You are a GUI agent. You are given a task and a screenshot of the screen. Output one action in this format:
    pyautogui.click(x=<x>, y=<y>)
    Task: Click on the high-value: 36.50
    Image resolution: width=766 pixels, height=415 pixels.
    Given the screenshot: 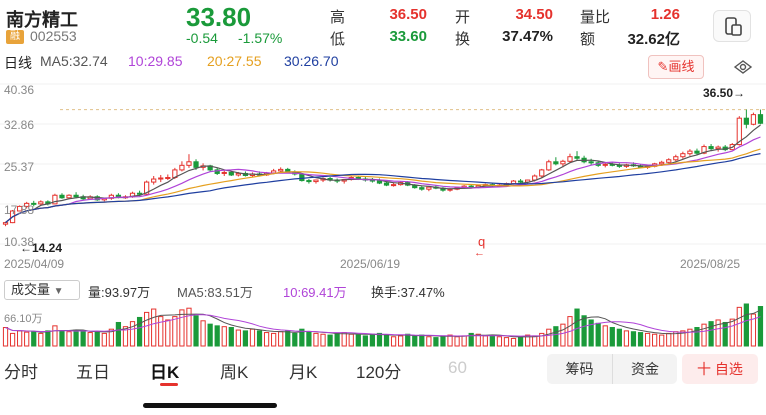 What is the action you would take?
    pyautogui.click(x=408, y=14)
    